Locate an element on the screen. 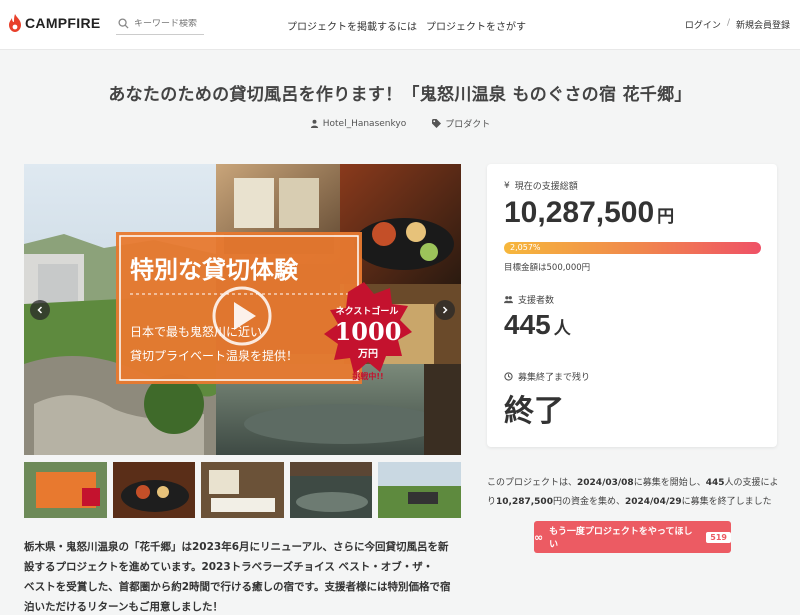  backers-label: 支援者数 is located at coordinates (529, 299).